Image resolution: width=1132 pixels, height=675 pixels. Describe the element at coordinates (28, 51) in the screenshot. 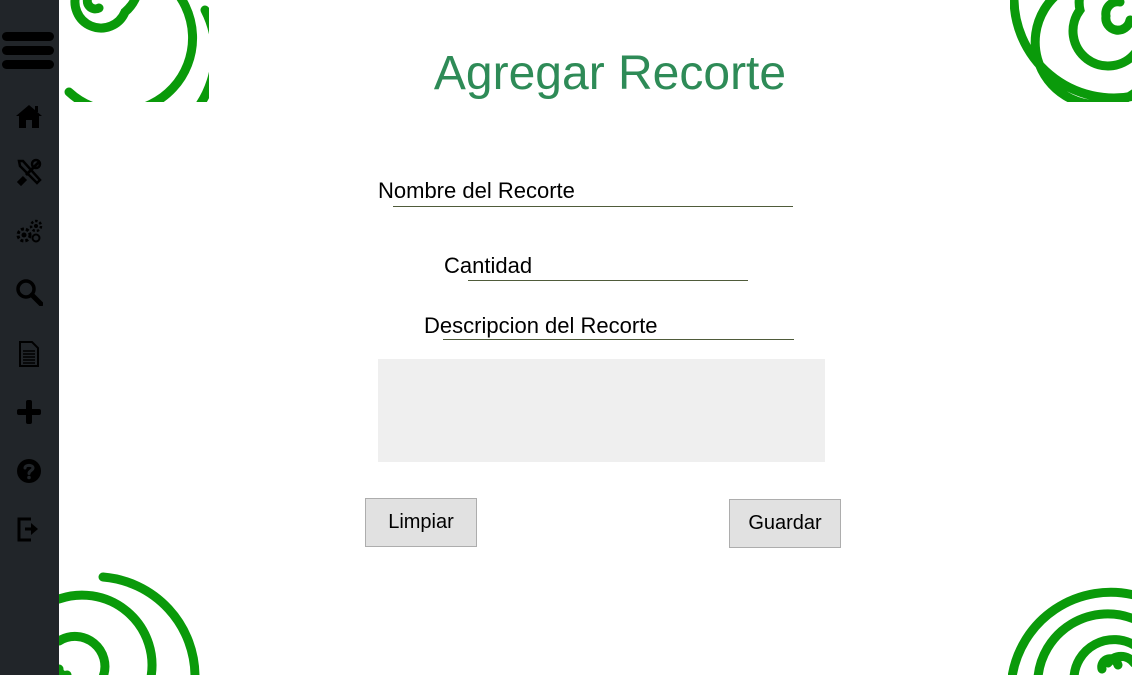

I see `hamburger-menu-icon` at that location.